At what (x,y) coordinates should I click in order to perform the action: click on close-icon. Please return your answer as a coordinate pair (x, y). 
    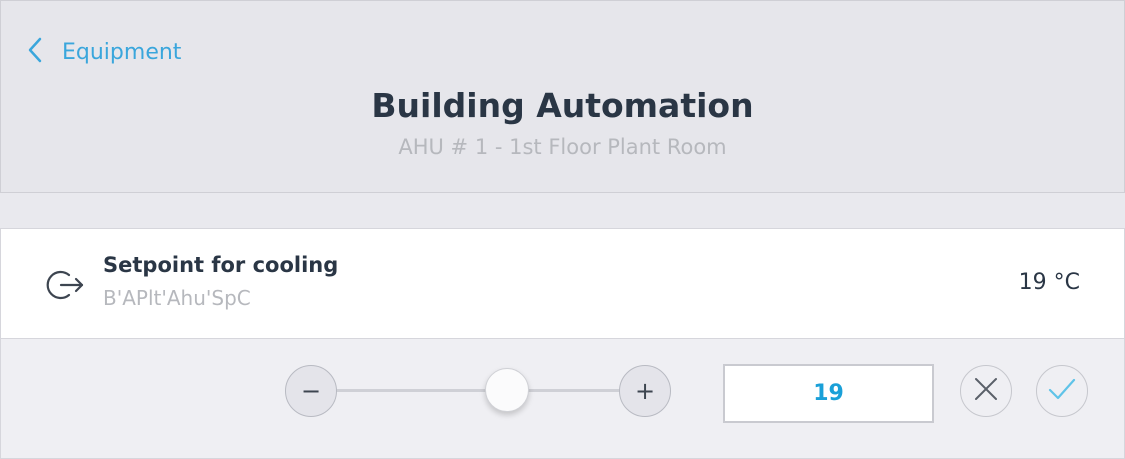
    Looking at the image, I should click on (986, 391).